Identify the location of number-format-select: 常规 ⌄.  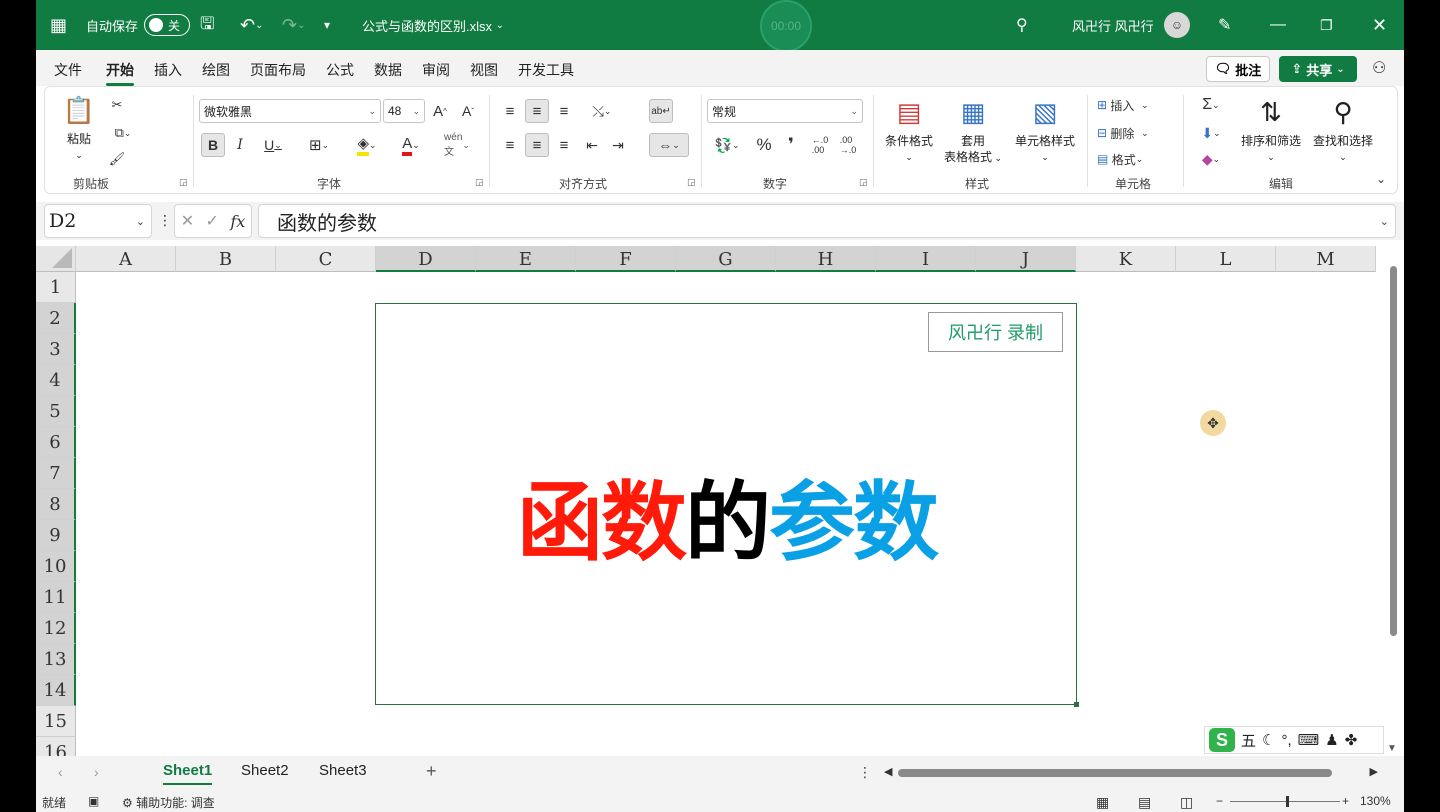
(785, 111).